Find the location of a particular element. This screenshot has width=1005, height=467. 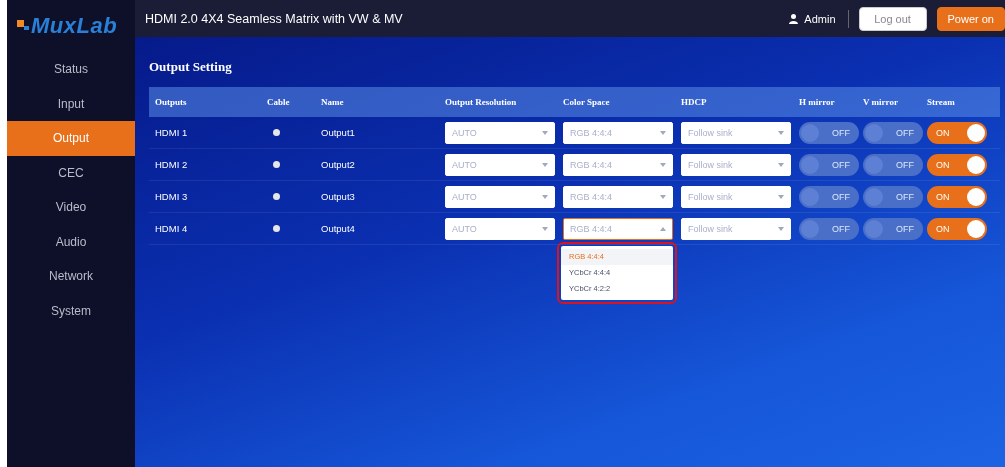

column-header: Output Resolution is located at coordinates (481, 102).